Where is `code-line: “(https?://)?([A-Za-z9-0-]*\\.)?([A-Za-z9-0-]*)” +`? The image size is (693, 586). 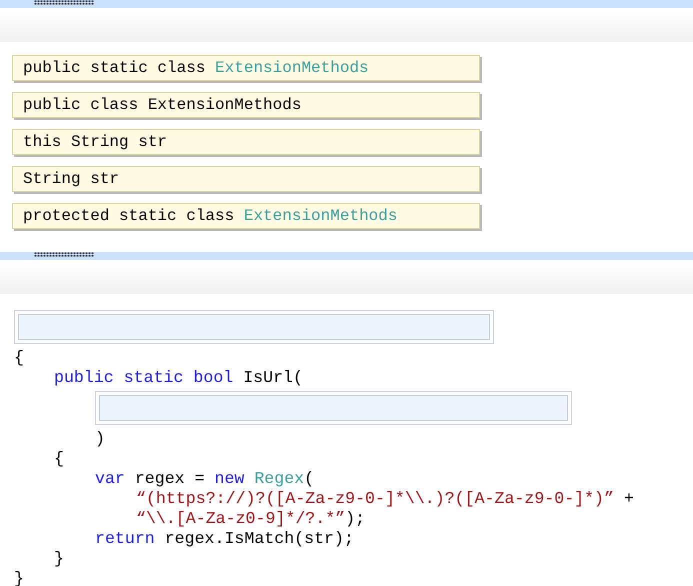 code-line: “(https?://)?([A-Za-z9-0-]*\\.)?([A-Za-z9-0-]*)” + is located at coordinates (385, 499).